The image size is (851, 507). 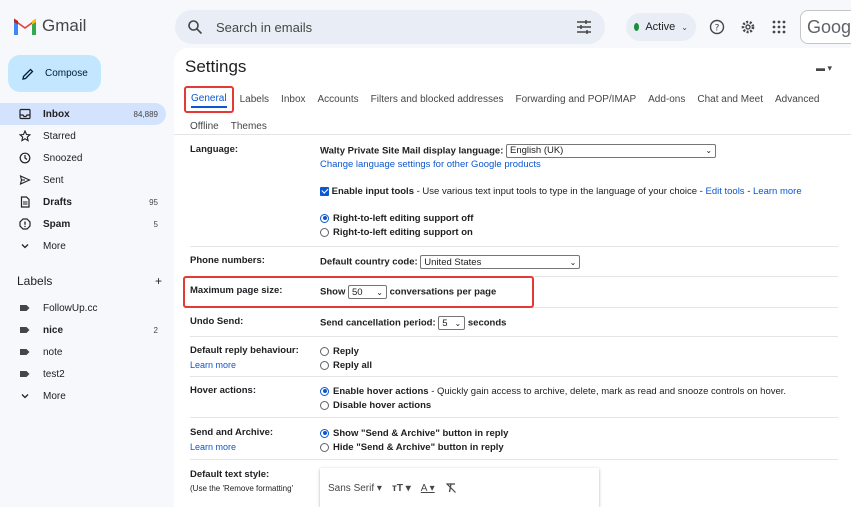 What do you see at coordinates (395, 27) in the screenshot?
I see `search-input: Search in emails` at bounding box center [395, 27].